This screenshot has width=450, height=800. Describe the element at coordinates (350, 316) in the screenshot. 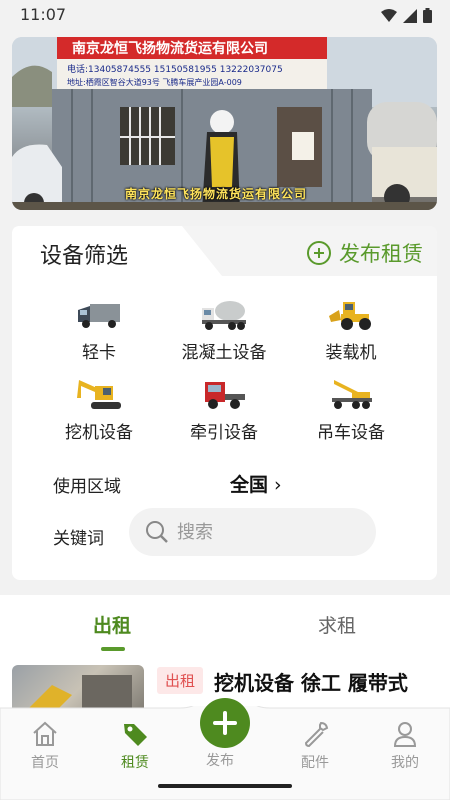

I see `wheel-loader-icon` at that location.